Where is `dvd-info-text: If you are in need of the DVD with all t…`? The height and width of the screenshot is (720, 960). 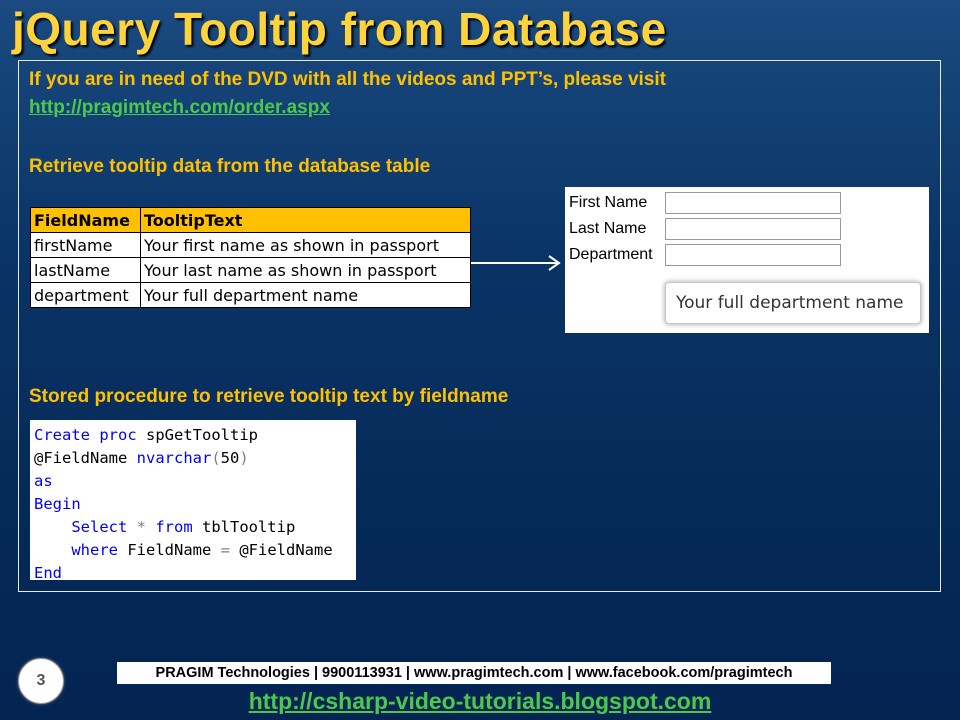 dvd-info-text: If you are in need of the DVD with all t… is located at coordinates (348, 79).